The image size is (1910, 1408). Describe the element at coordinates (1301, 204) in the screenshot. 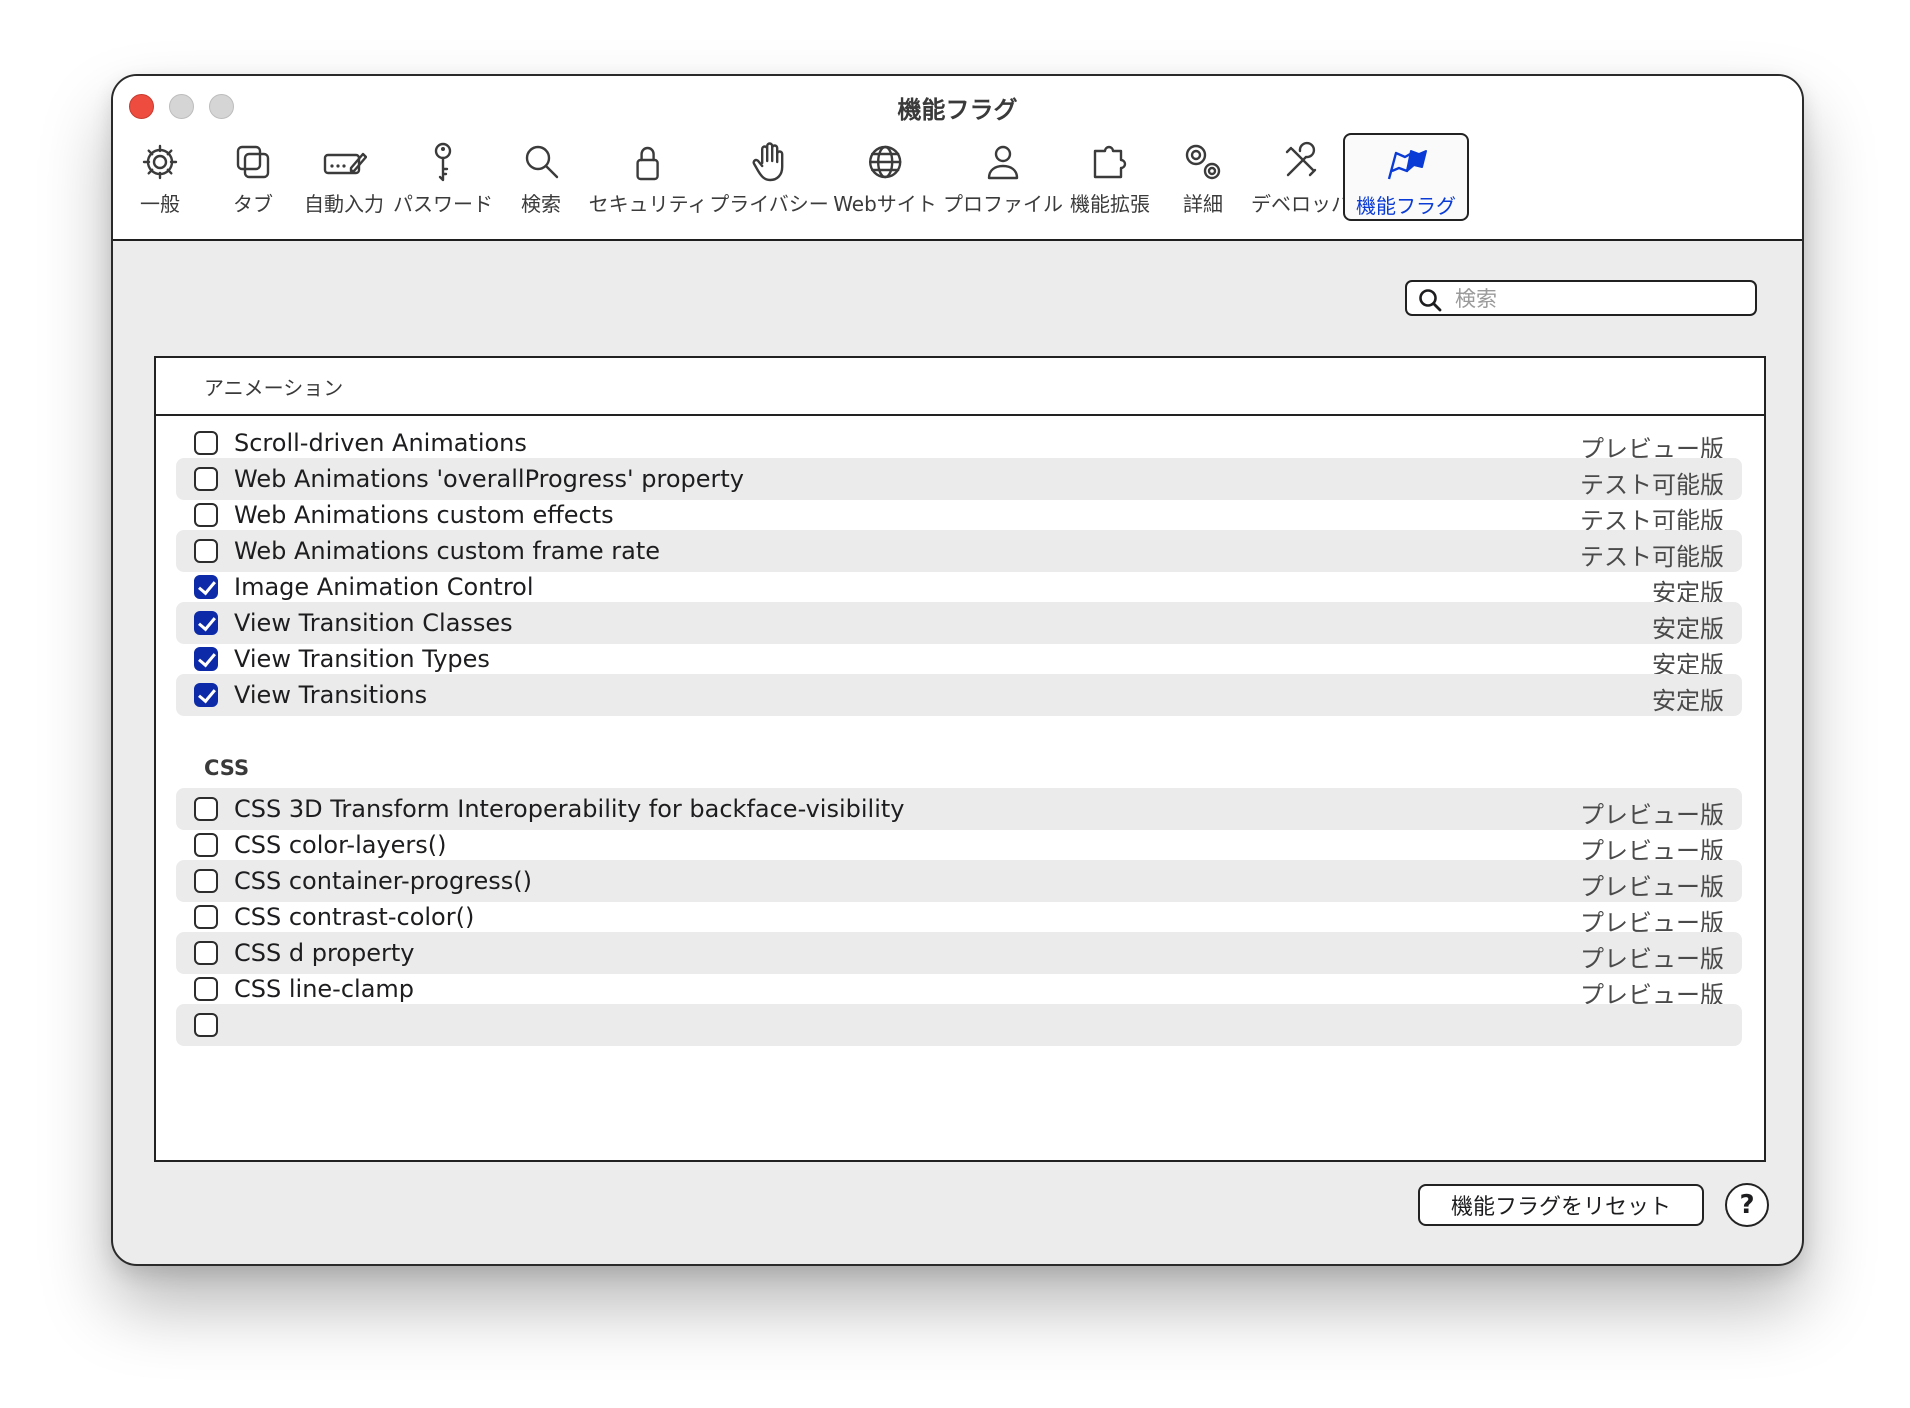

I see `toolbar-tab-label: デベロッパ` at that location.